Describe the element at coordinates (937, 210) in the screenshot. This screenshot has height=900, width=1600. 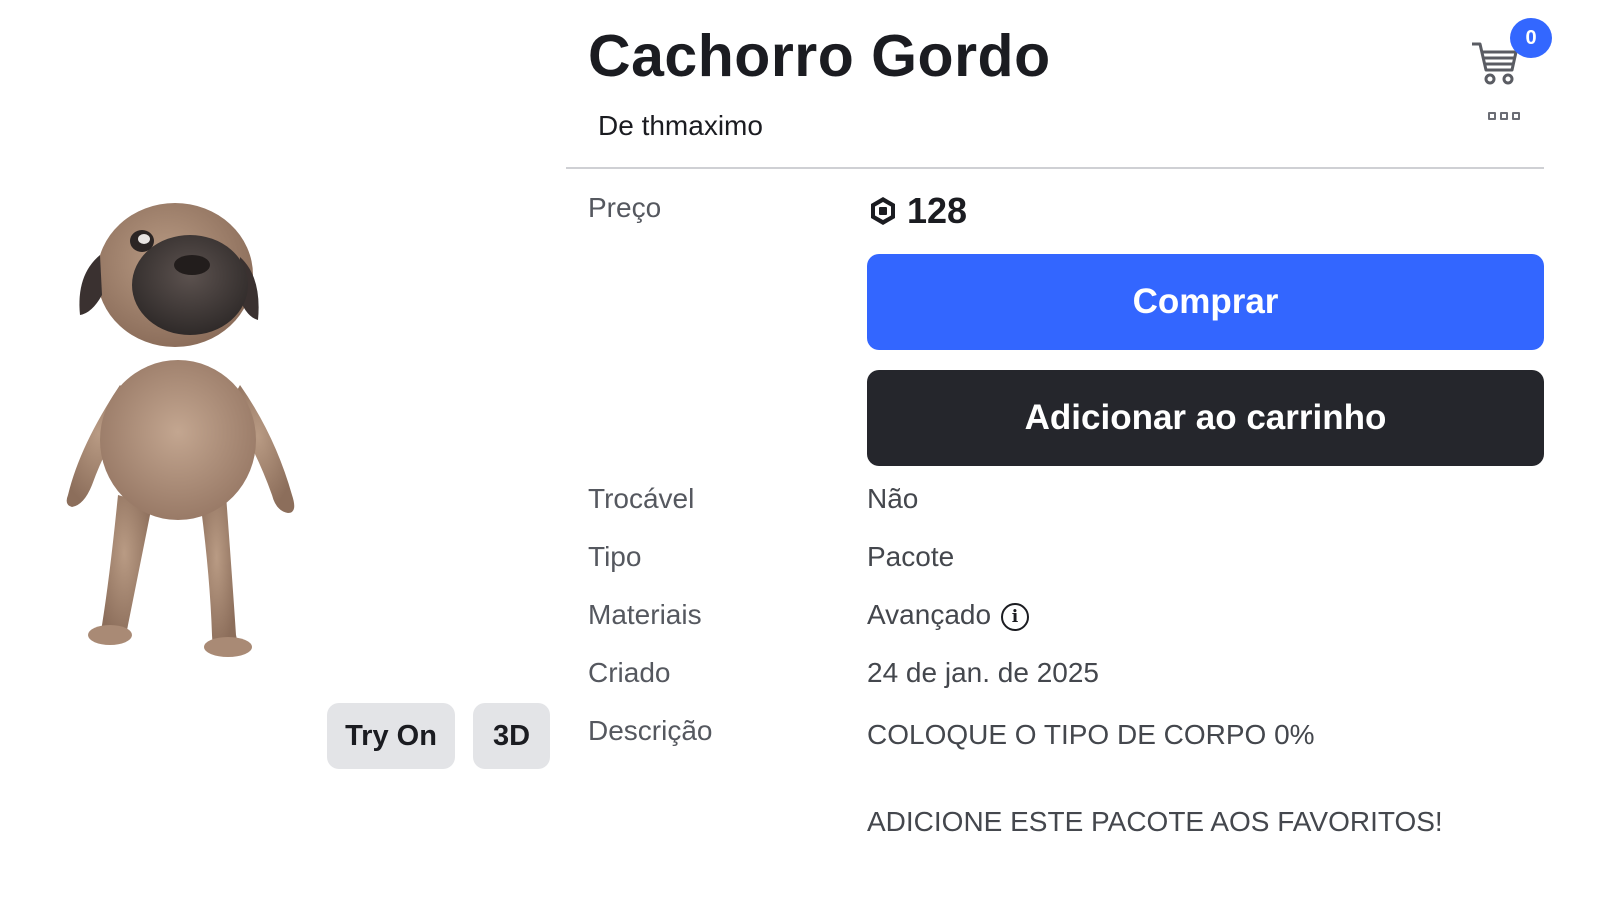
I see `price-amount: 128` at that location.